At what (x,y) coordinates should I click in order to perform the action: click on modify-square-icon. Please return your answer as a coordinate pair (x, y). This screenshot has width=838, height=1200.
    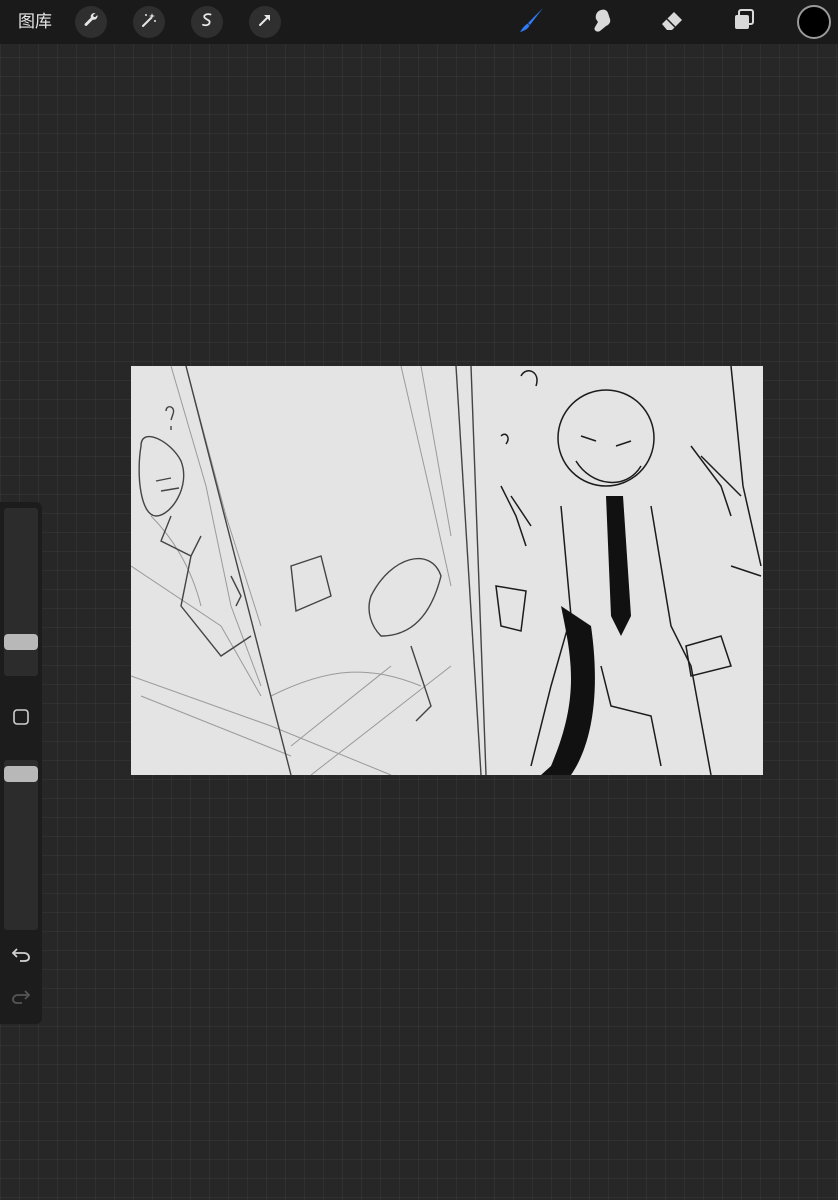
    Looking at the image, I should click on (21, 719).